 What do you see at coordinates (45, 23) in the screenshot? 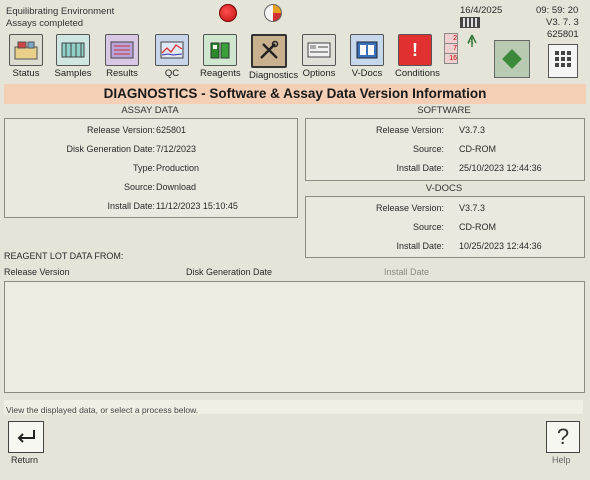
I see `status-submessage: Assays completed` at bounding box center [45, 23].